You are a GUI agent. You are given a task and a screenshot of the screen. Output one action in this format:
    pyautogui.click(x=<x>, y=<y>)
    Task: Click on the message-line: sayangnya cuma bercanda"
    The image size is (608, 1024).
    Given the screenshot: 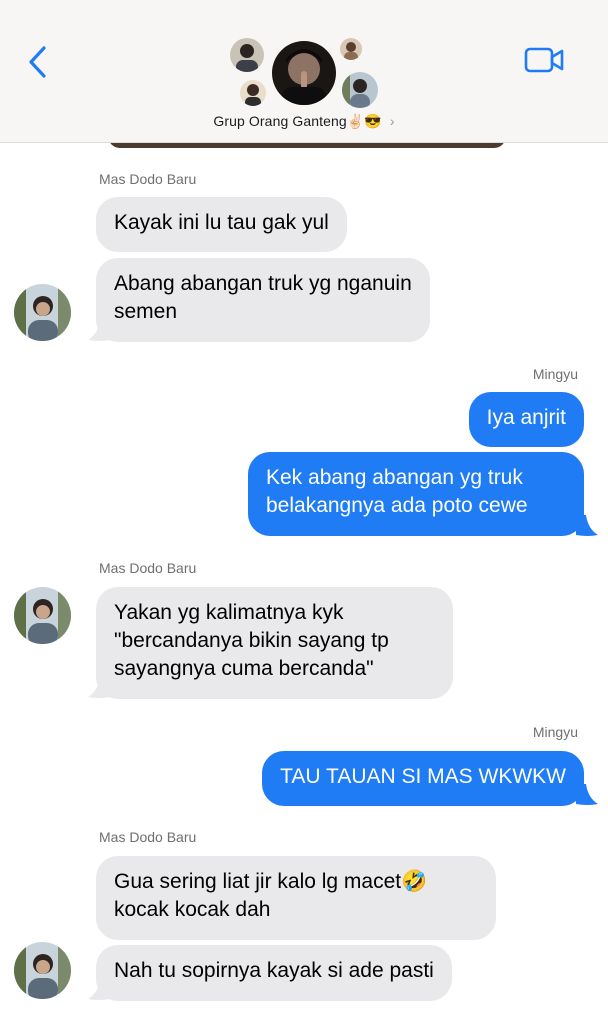 What is the action you would take?
    pyautogui.click(x=244, y=668)
    